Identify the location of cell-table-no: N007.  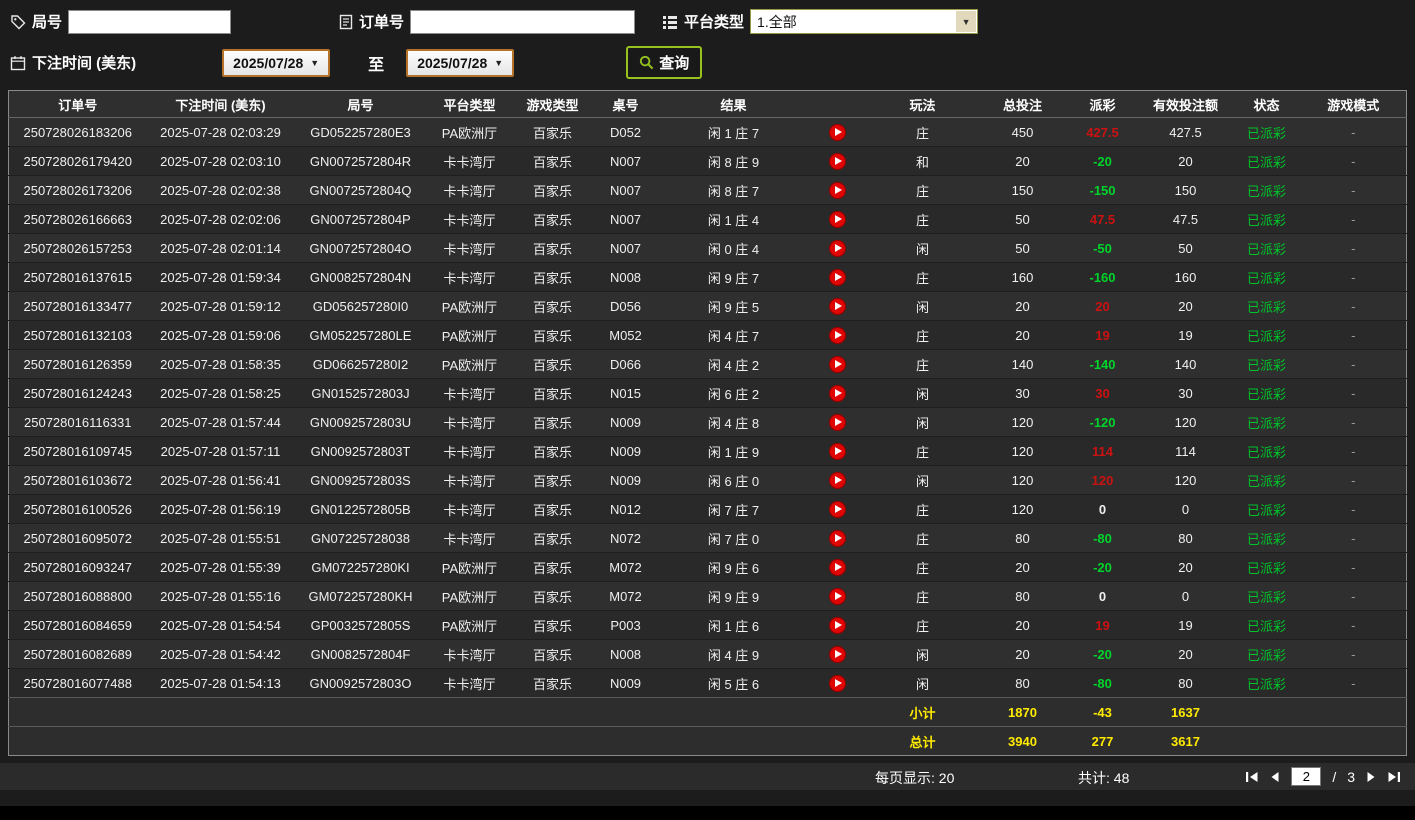
(625, 161).